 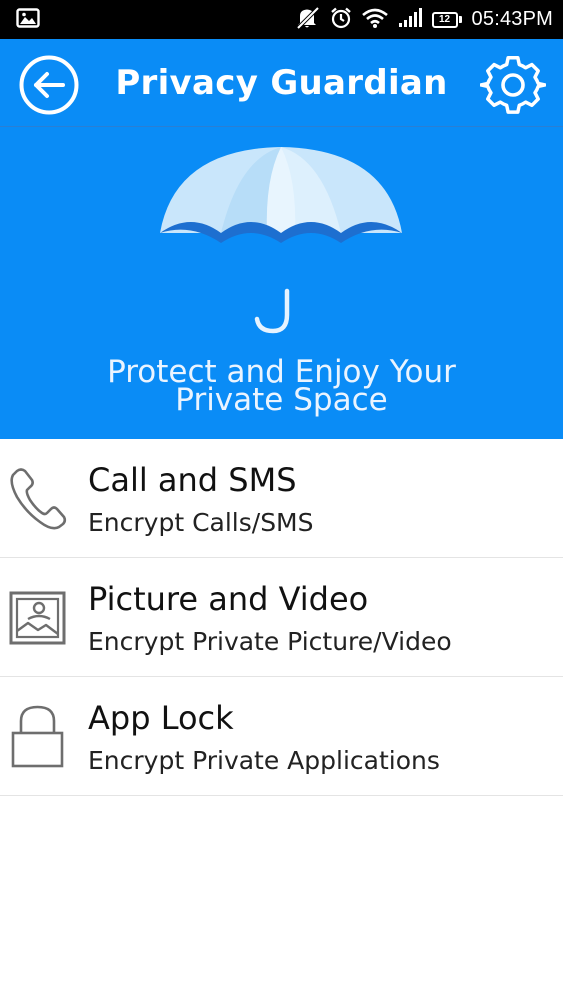 I want to click on umbrella-icon, so click(x=281, y=240).